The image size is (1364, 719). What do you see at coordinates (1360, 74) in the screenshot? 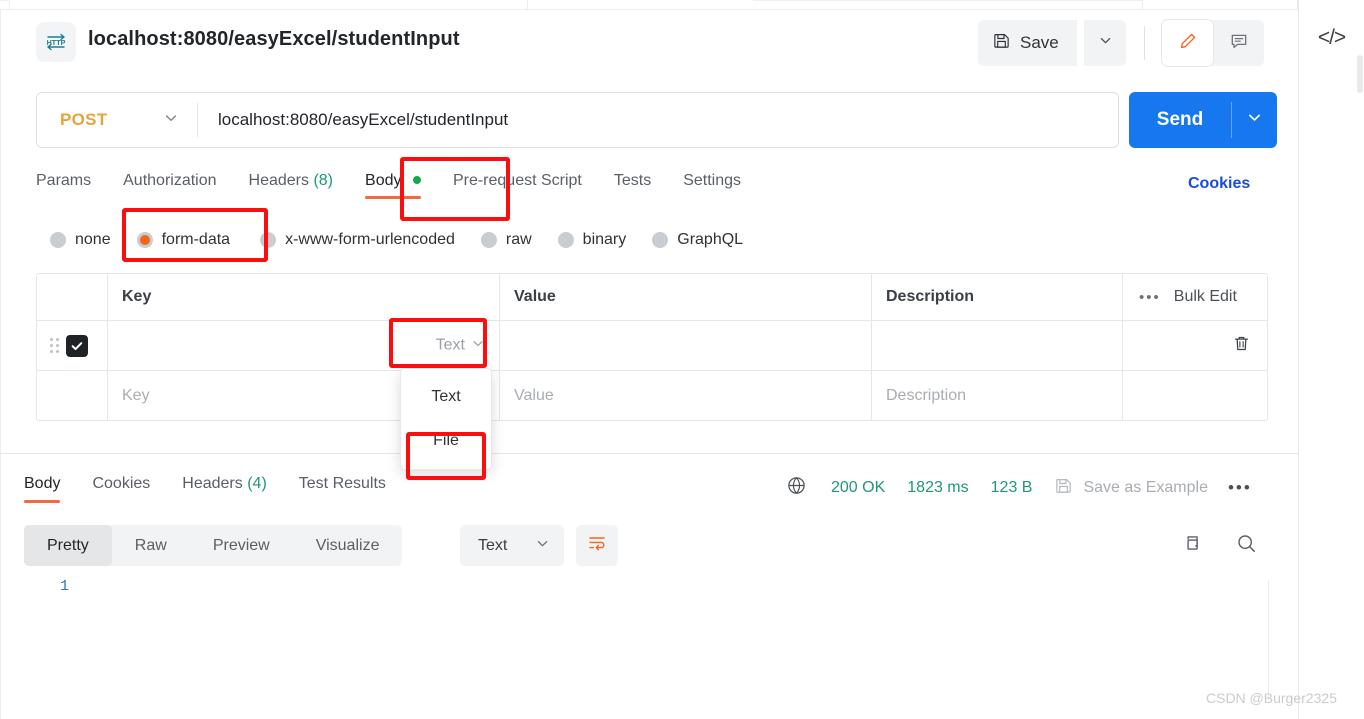
I see `rail-scroll-indicator` at bounding box center [1360, 74].